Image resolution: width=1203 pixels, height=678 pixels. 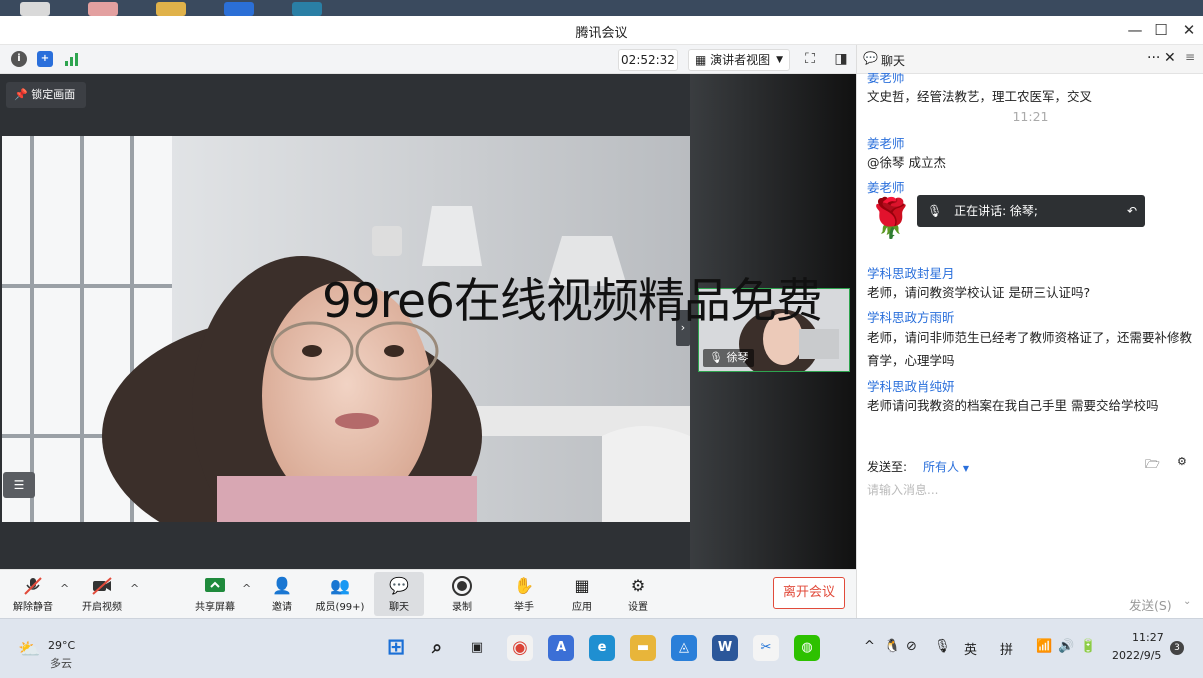 What do you see at coordinates (638, 585) in the screenshot?
I see `gear-icon: ⚙` at bounding box center [638, 585].